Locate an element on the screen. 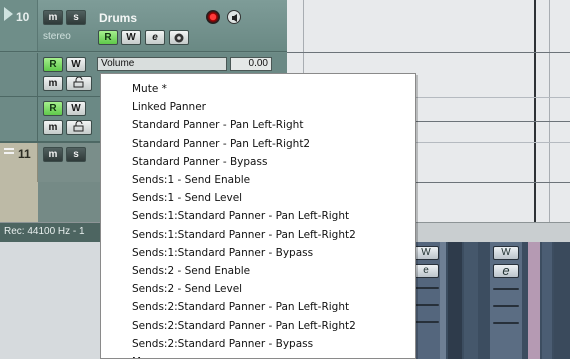 The height and width of the screenshot is (359, 570). menu-item: Sends:2 - Send Enable is located at coordinates (258, 271).